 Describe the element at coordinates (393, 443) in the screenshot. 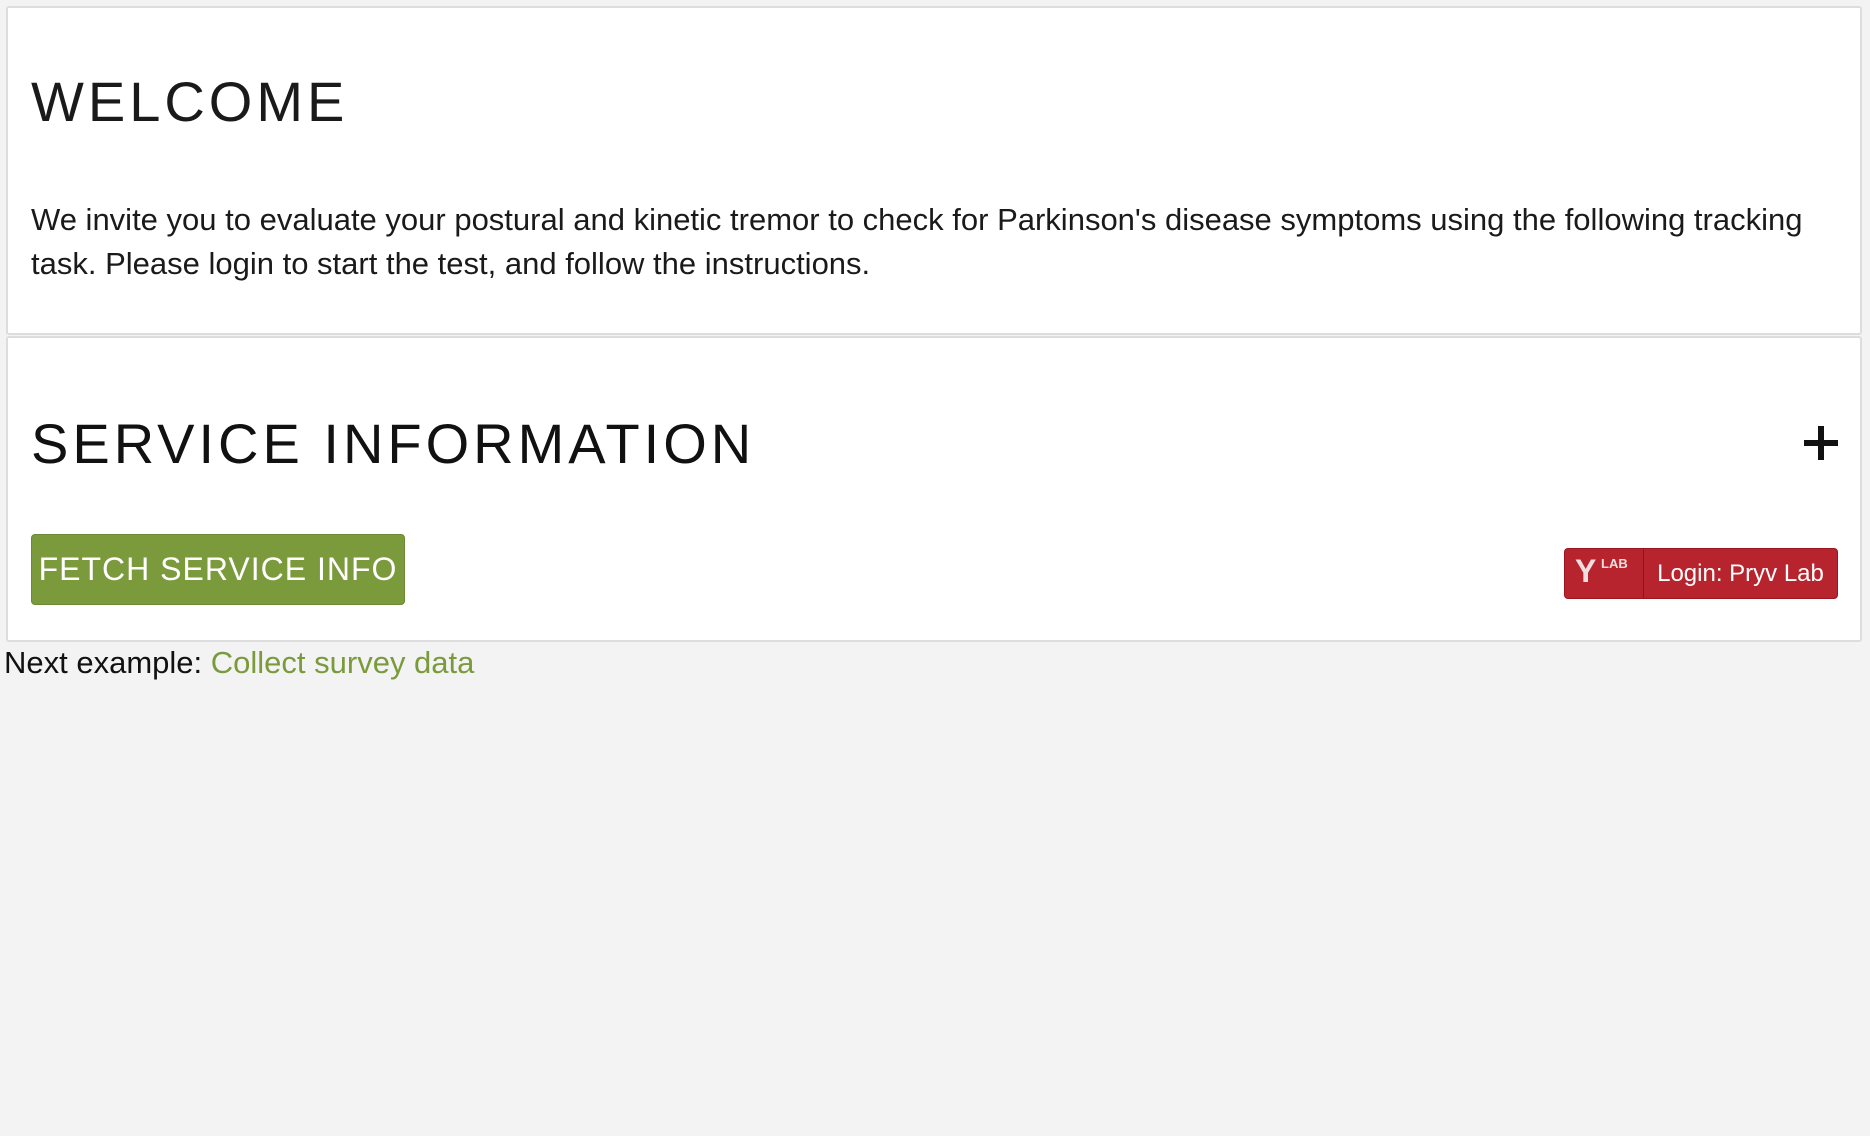

I see `service-information-title: SERVICE INFORMATION` at that location.